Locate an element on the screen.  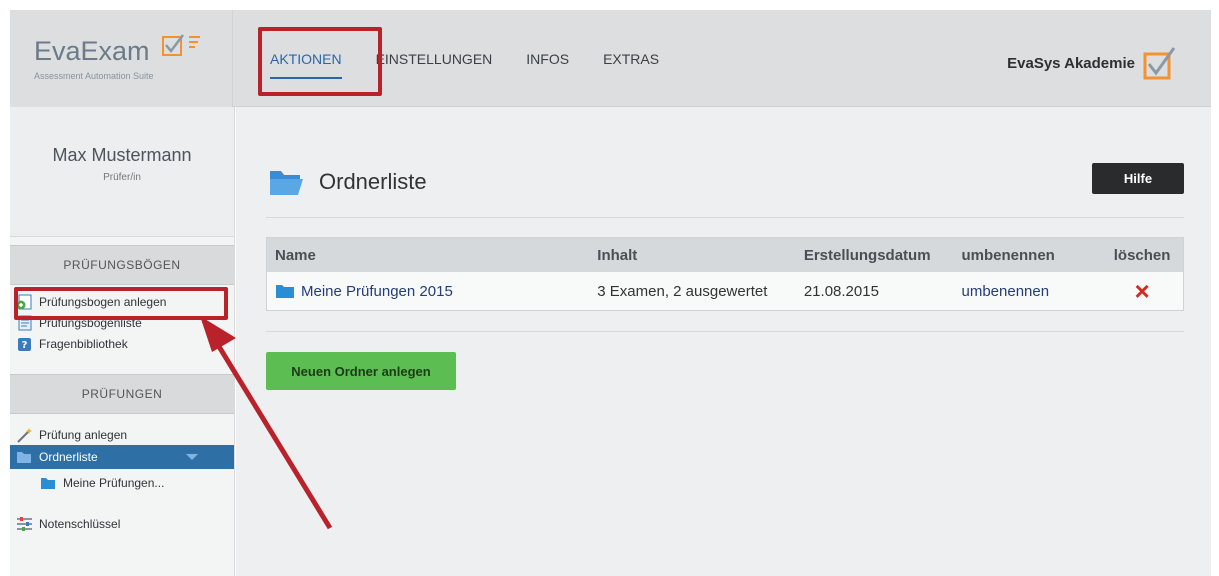
user-block: Max Mustermann Prüfer/in is located at coordinates (122, 172).